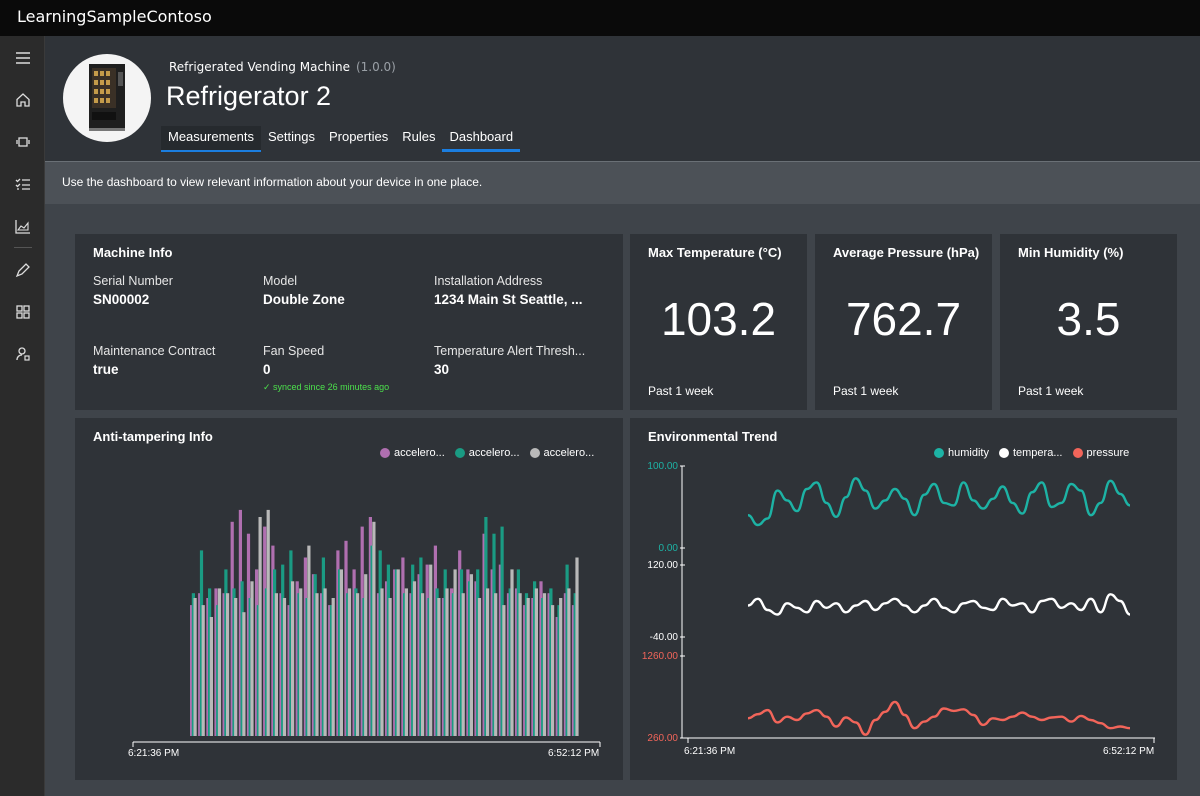 This screenshot has height=796, width=1200. I want to click on user-settings-icon, so click(23, 354).